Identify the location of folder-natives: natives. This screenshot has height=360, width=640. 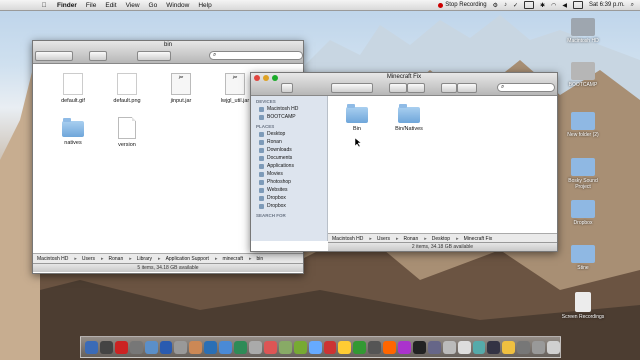
(73, 132).